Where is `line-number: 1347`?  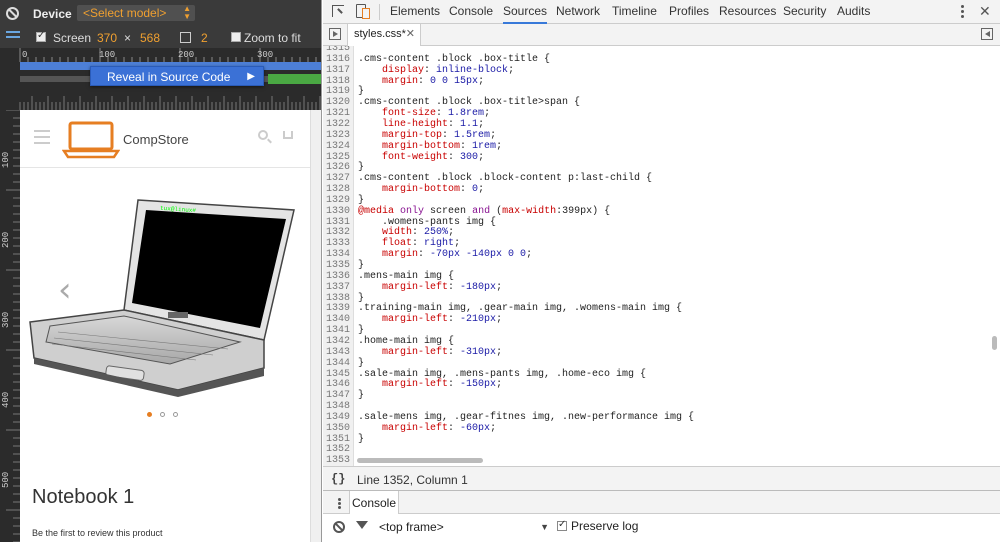
line-number: 1347 is located at coordinates (337, 395).